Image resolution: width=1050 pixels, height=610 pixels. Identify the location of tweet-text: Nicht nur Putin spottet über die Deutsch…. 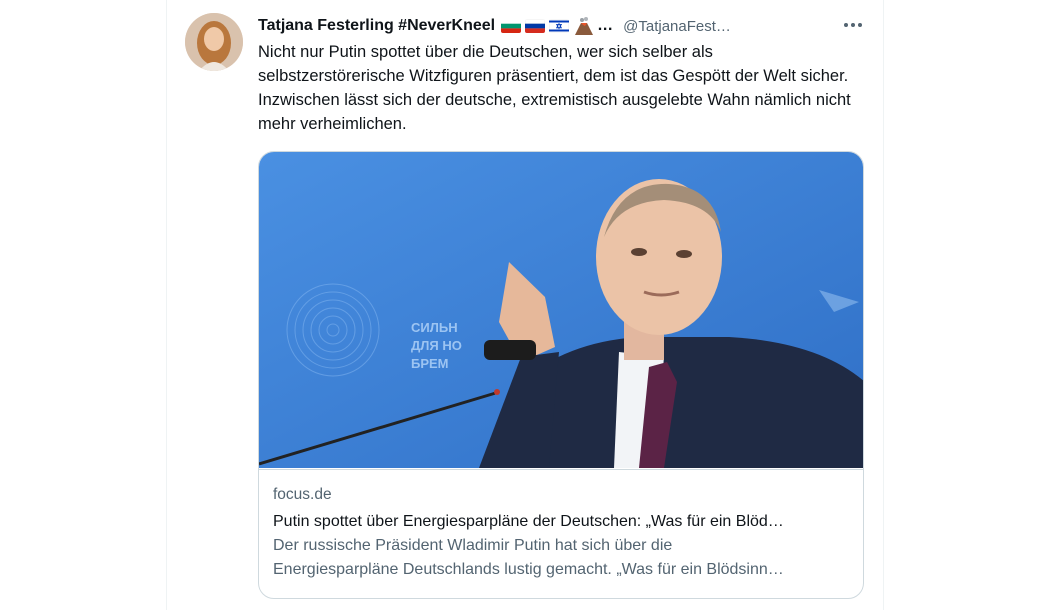
(554, 88).